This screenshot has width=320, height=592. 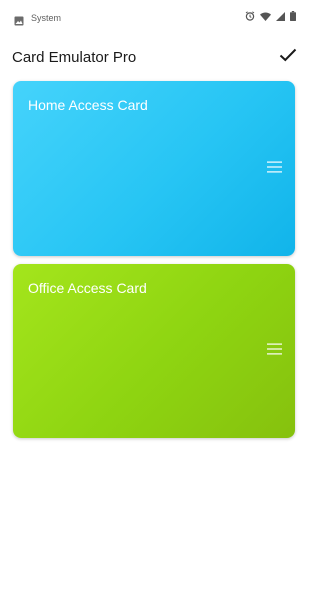 I want to click on app-title: Card Emulator Pro, so click(x=74, y=57).